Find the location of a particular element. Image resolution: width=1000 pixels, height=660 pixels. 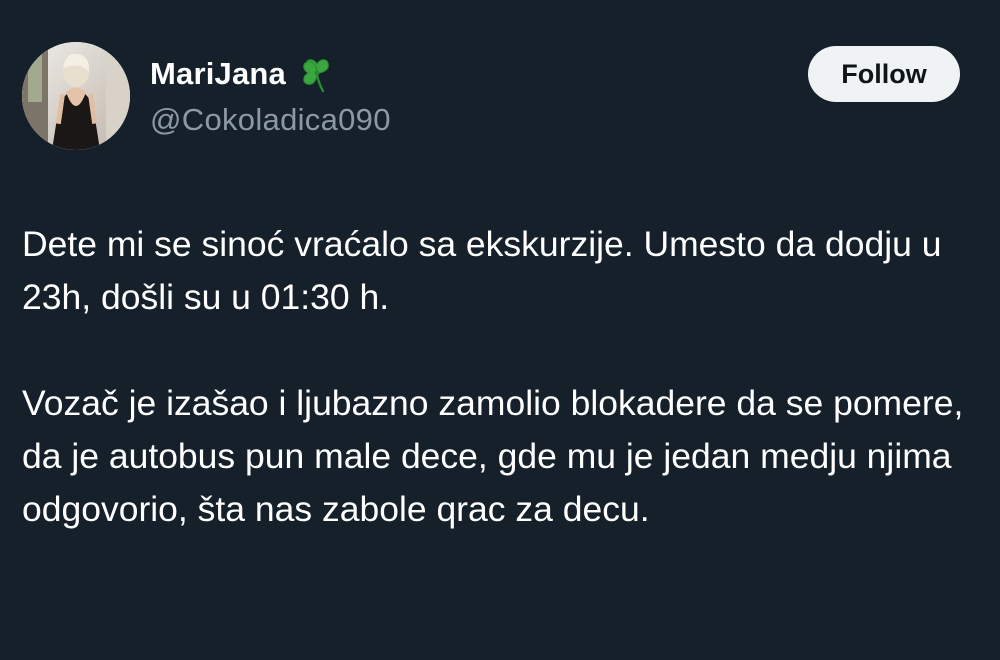

avatar is located at coordinates (76, 96).